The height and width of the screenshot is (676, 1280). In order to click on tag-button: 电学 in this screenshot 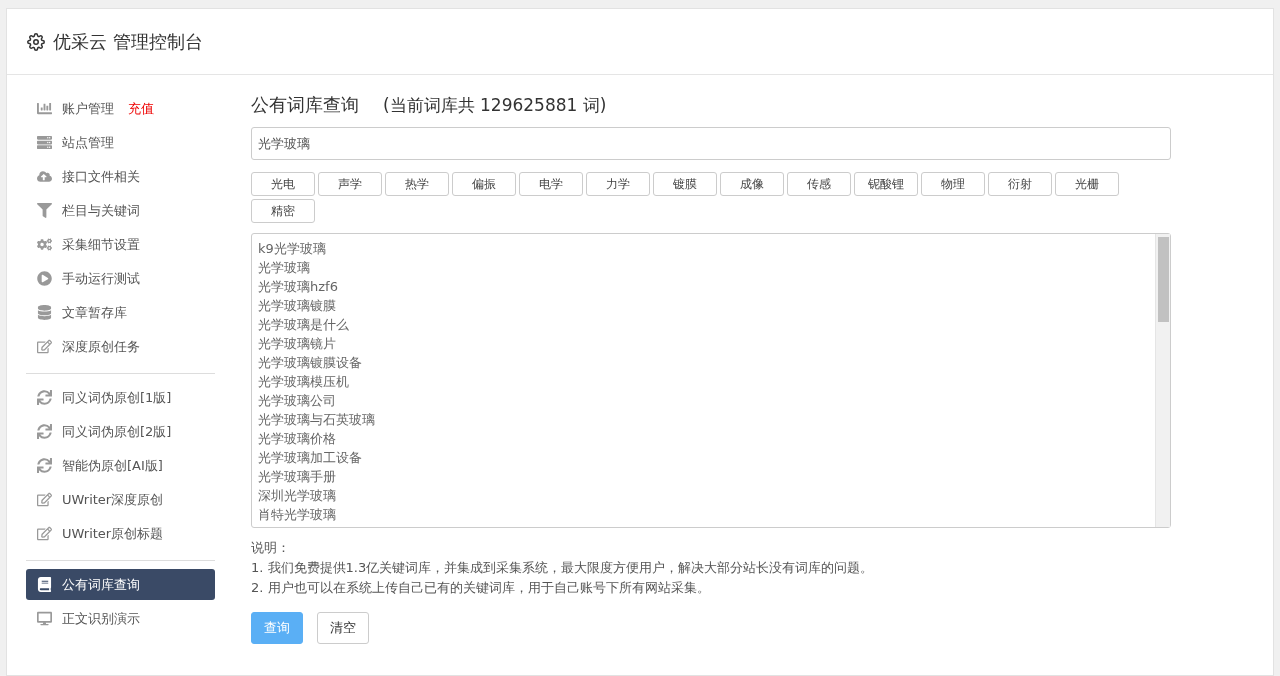, I will do `click(551, 184)`.